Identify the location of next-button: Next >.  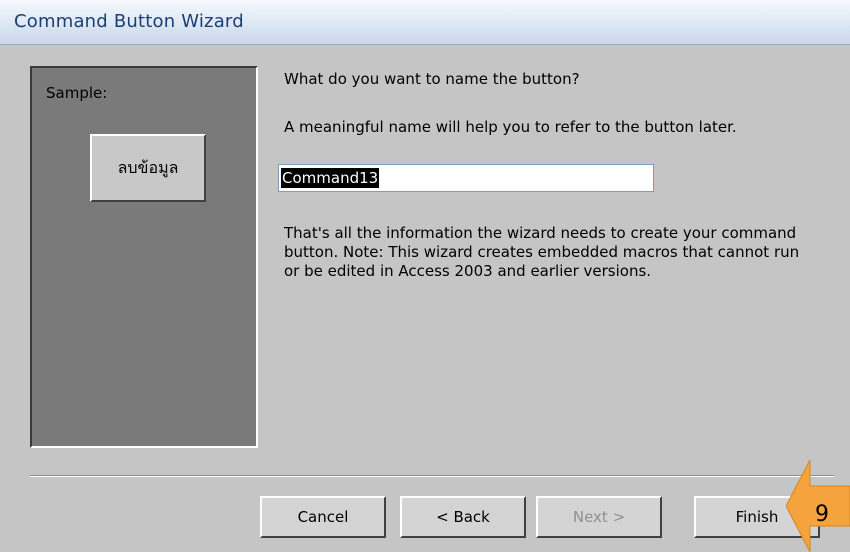
(599, 517).